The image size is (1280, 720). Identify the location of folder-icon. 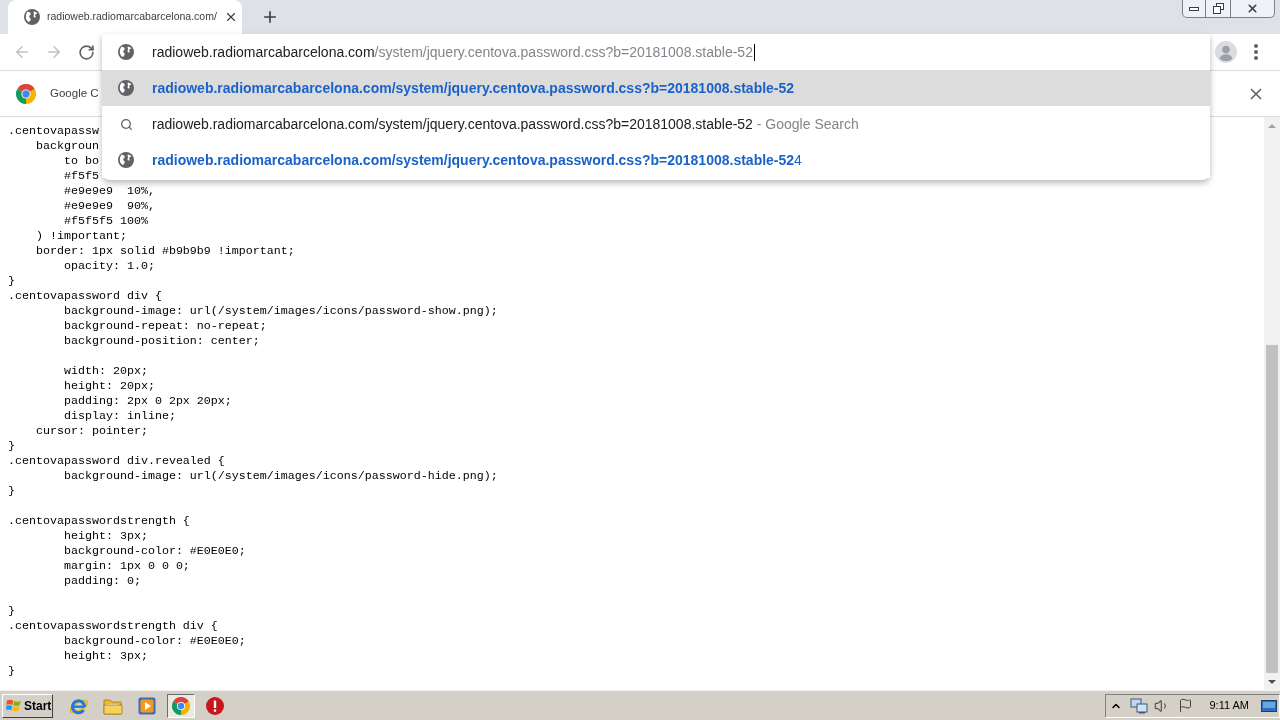
(113, 705).